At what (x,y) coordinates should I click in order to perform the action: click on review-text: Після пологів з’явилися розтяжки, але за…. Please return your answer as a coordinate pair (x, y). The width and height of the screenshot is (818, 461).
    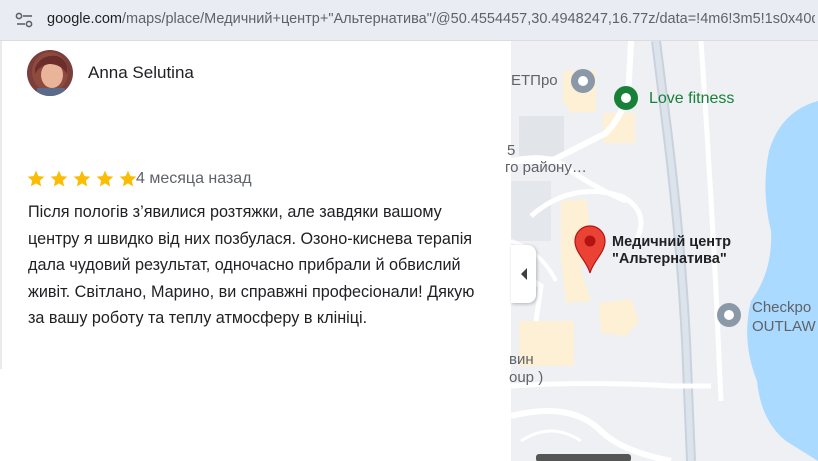
    Looking at the image, I should click on (251, 265).